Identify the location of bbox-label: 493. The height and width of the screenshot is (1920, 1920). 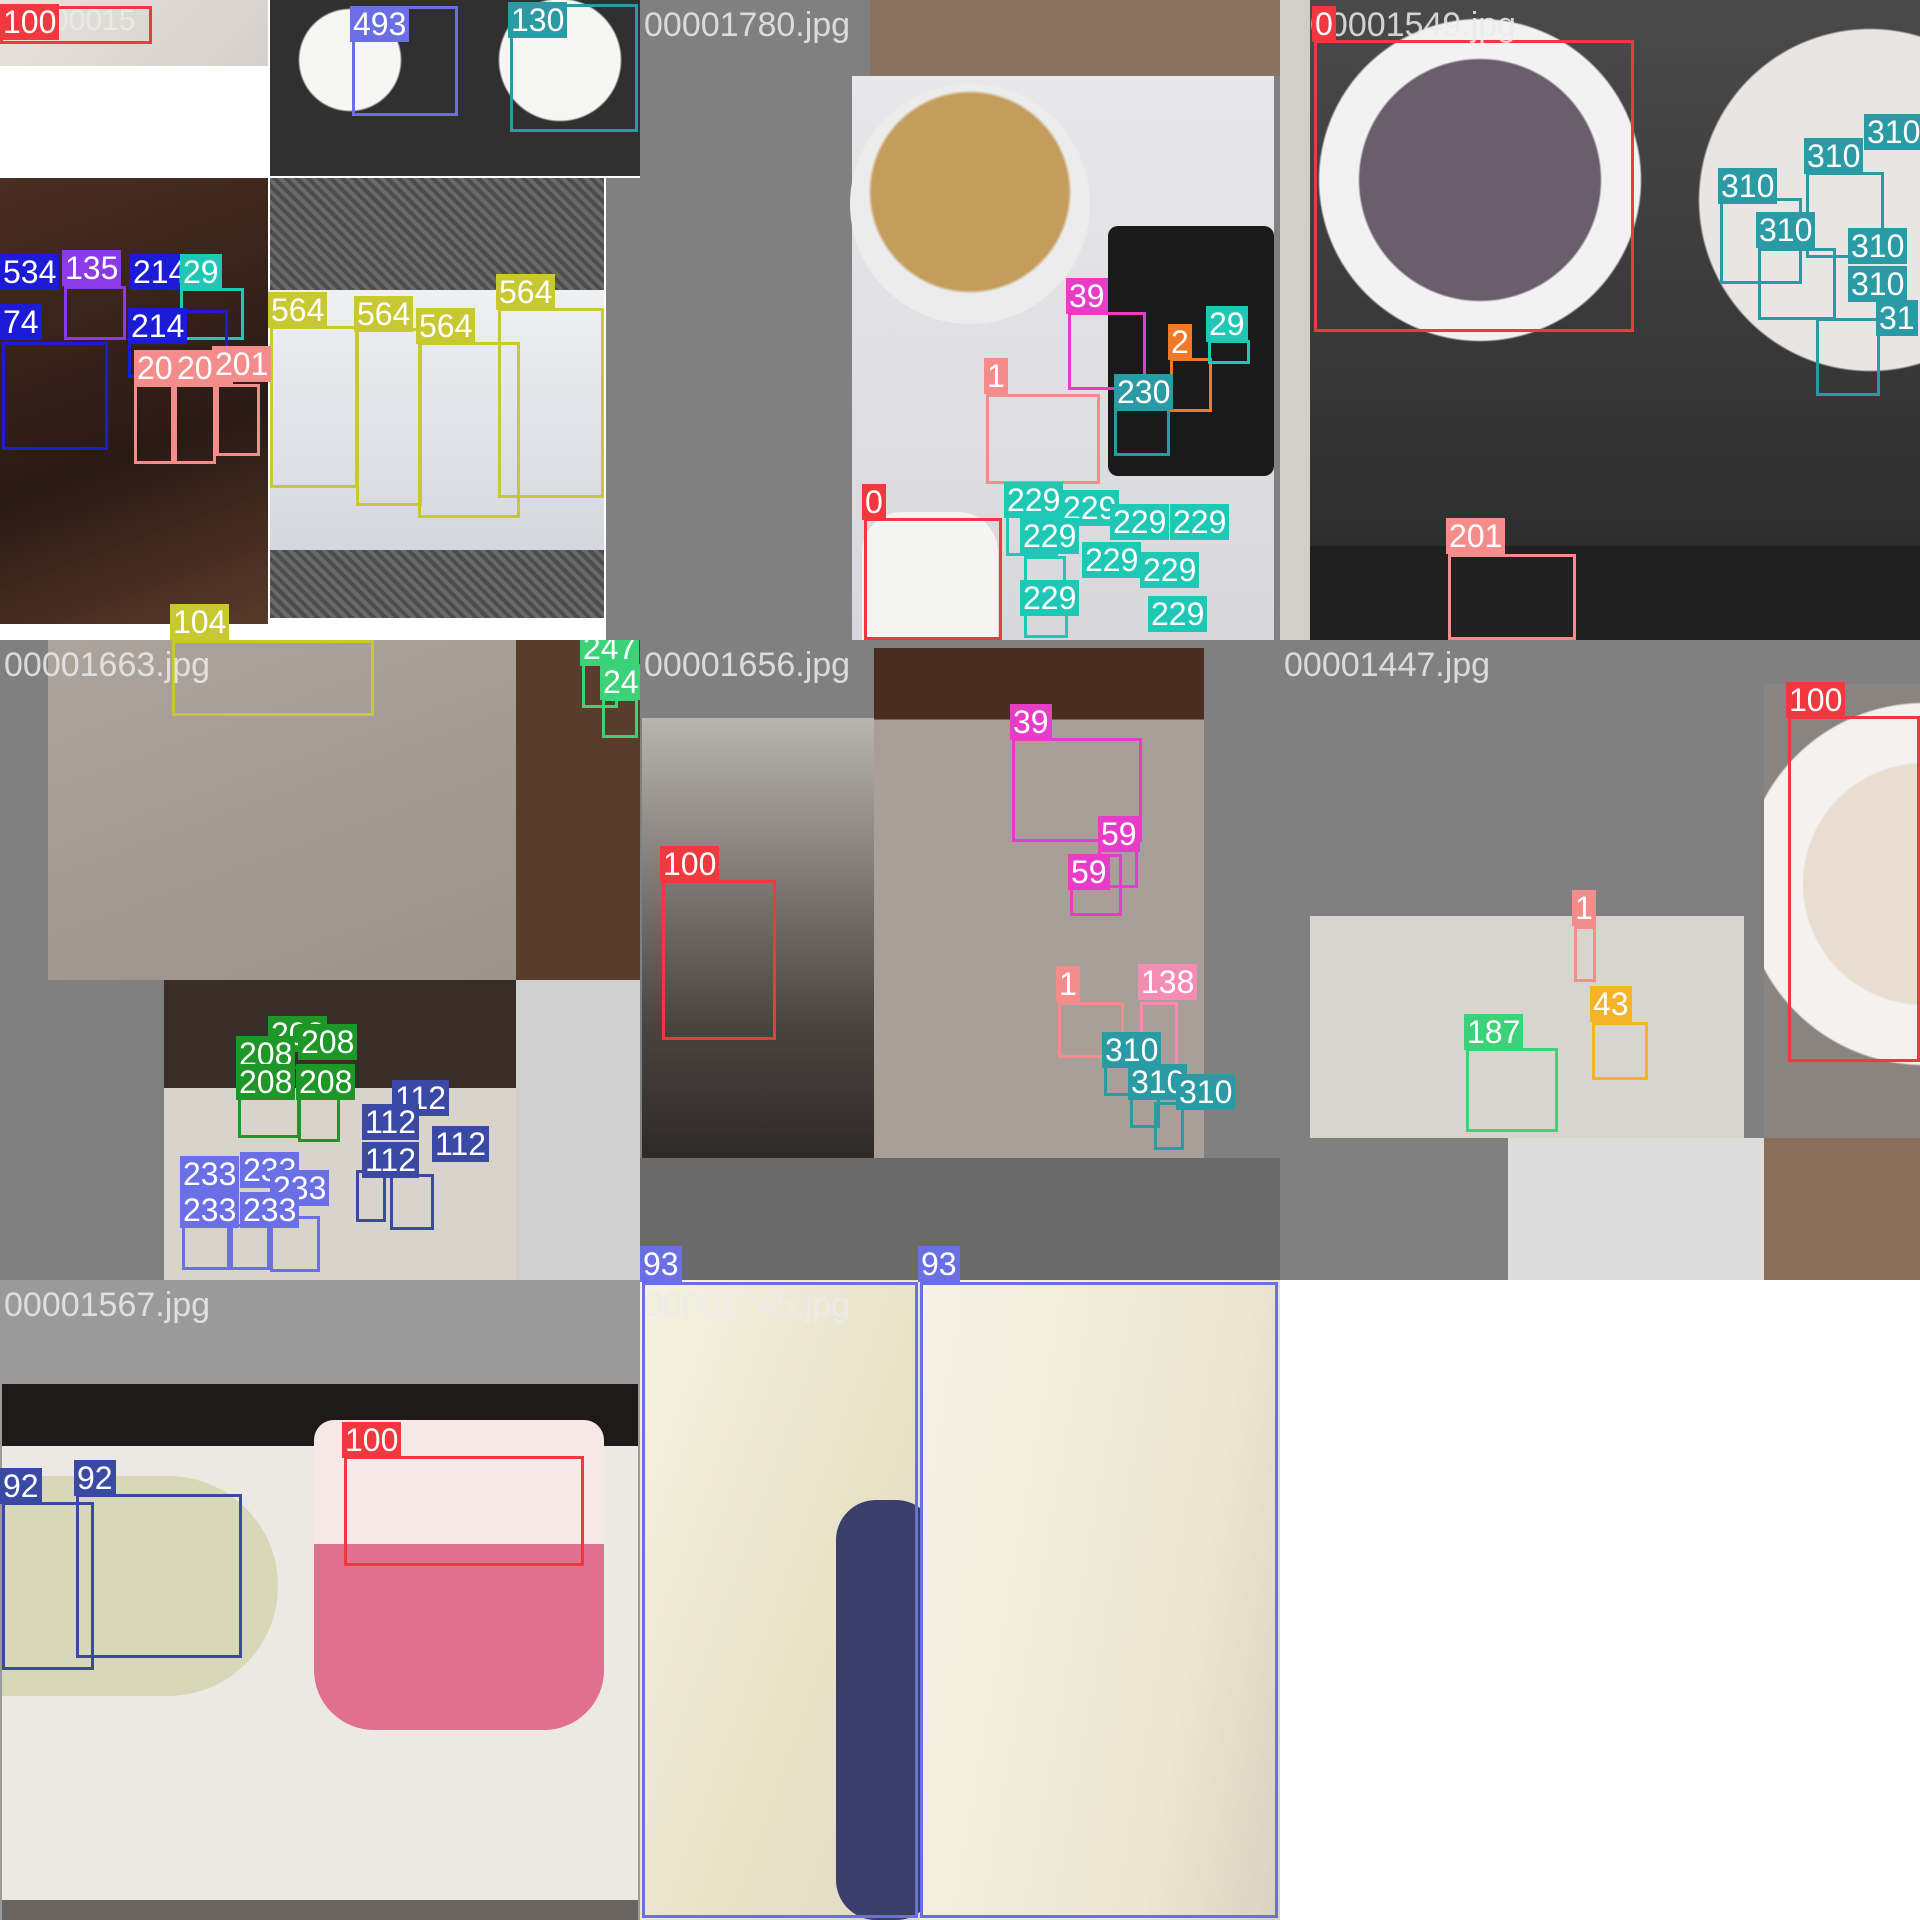
(380, 24).